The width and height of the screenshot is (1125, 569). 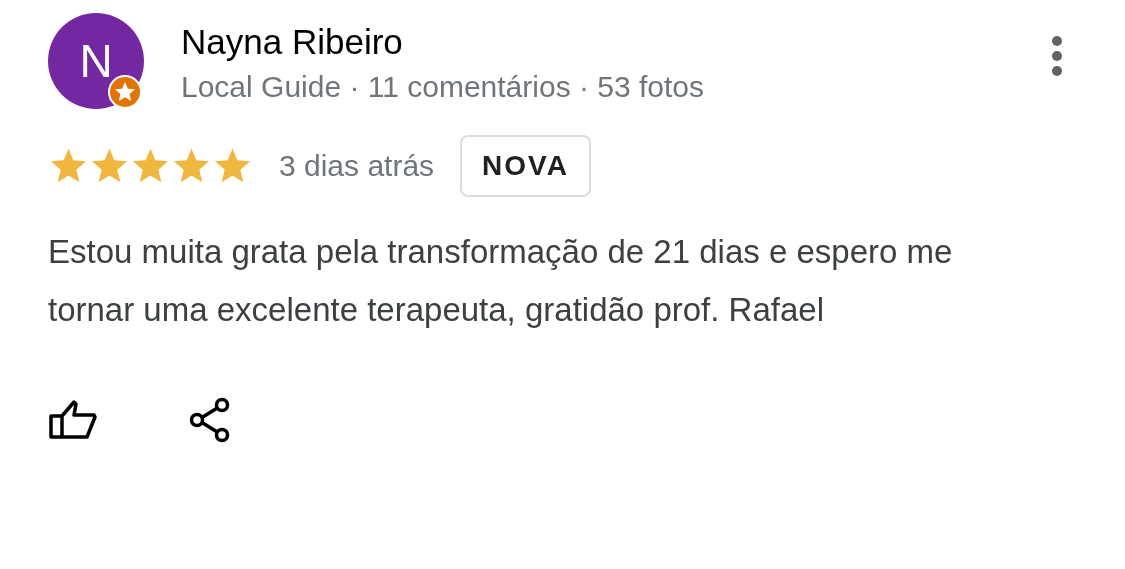 What do you see at coordinates (74, 420) in the screenshot?
I see `thumbs-up-icon` at bounding box center [74, 420].